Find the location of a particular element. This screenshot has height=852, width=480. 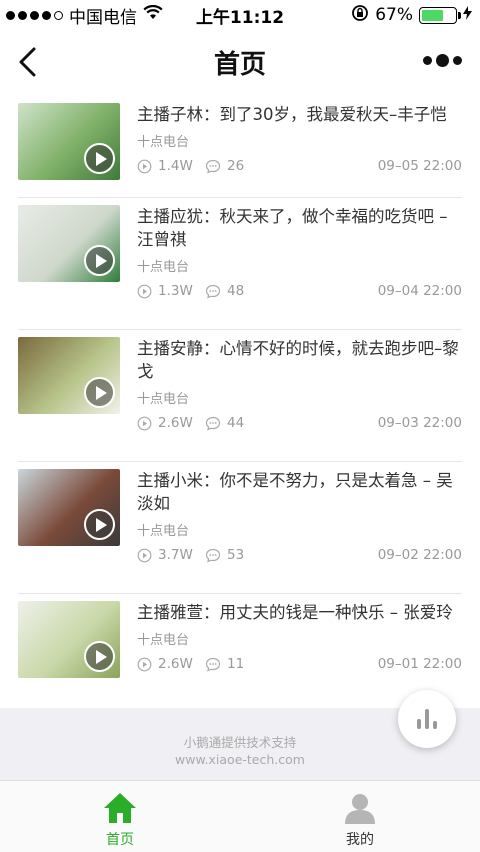

comment-count: 11 is located at coordinates (236, 664).